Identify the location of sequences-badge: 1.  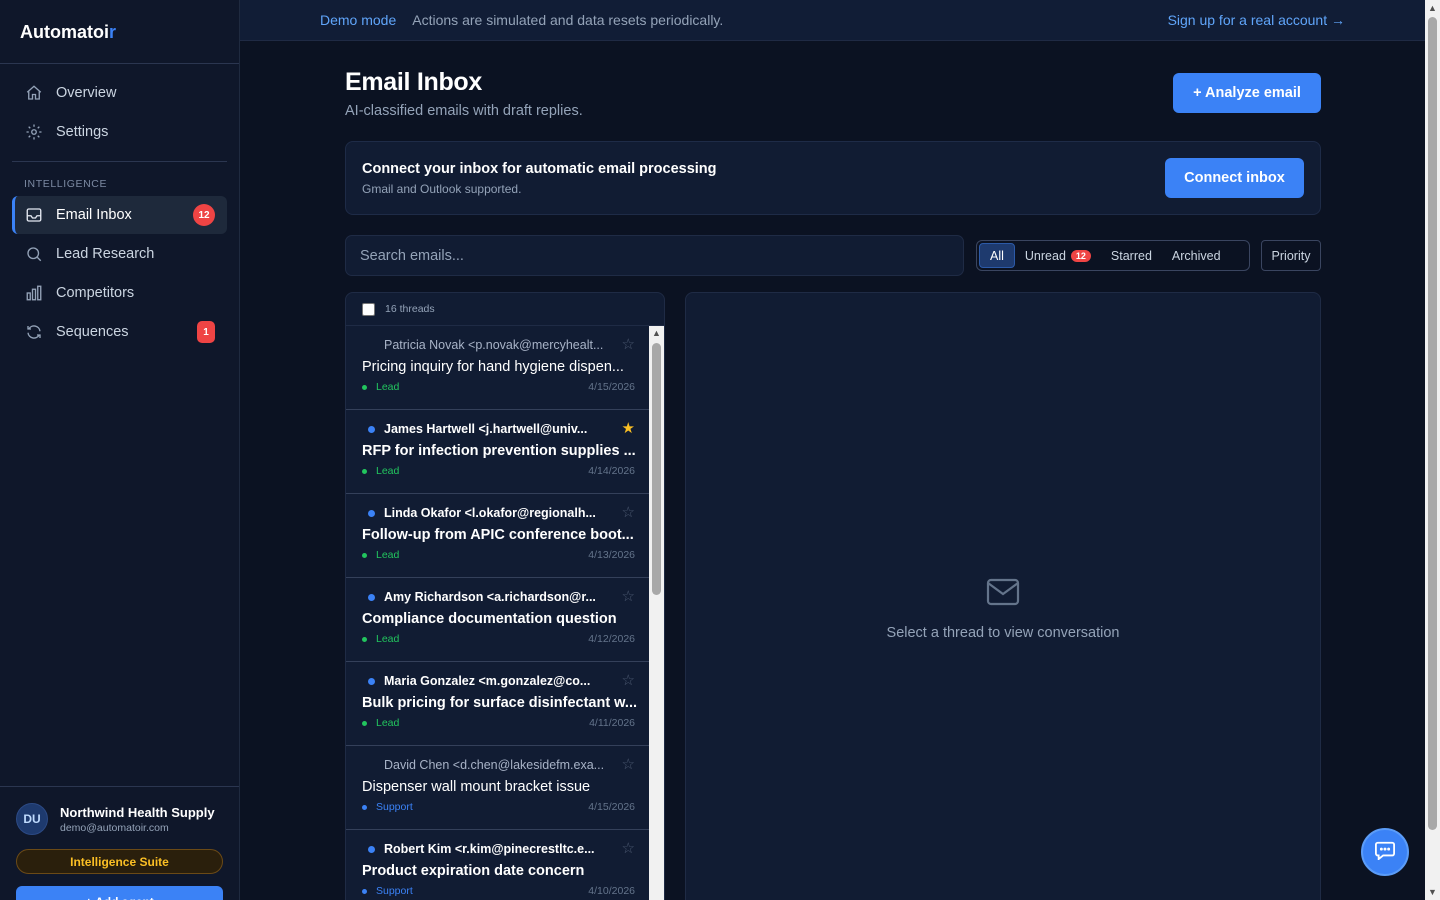
(206, 332).